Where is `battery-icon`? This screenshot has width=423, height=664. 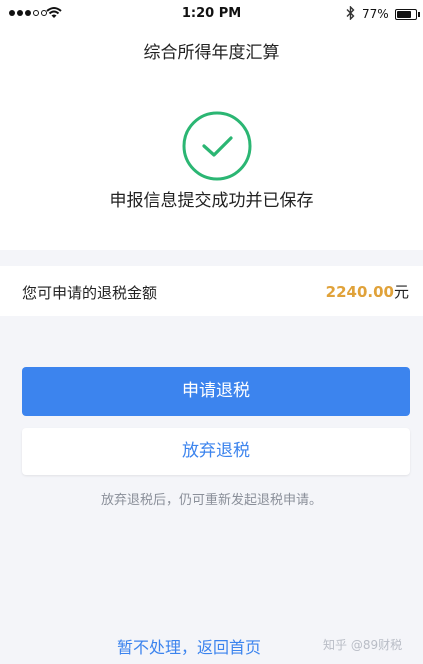
battery-icon is located at coordinates (406, 14).